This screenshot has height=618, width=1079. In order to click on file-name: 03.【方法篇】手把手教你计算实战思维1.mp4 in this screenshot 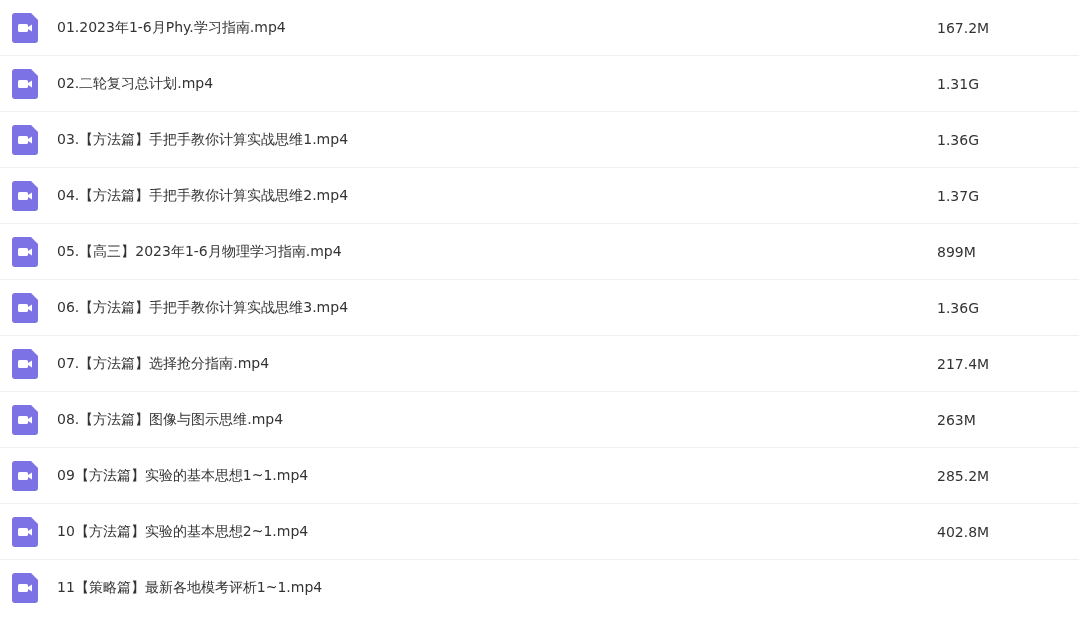, I will do `click(497, 139)`.